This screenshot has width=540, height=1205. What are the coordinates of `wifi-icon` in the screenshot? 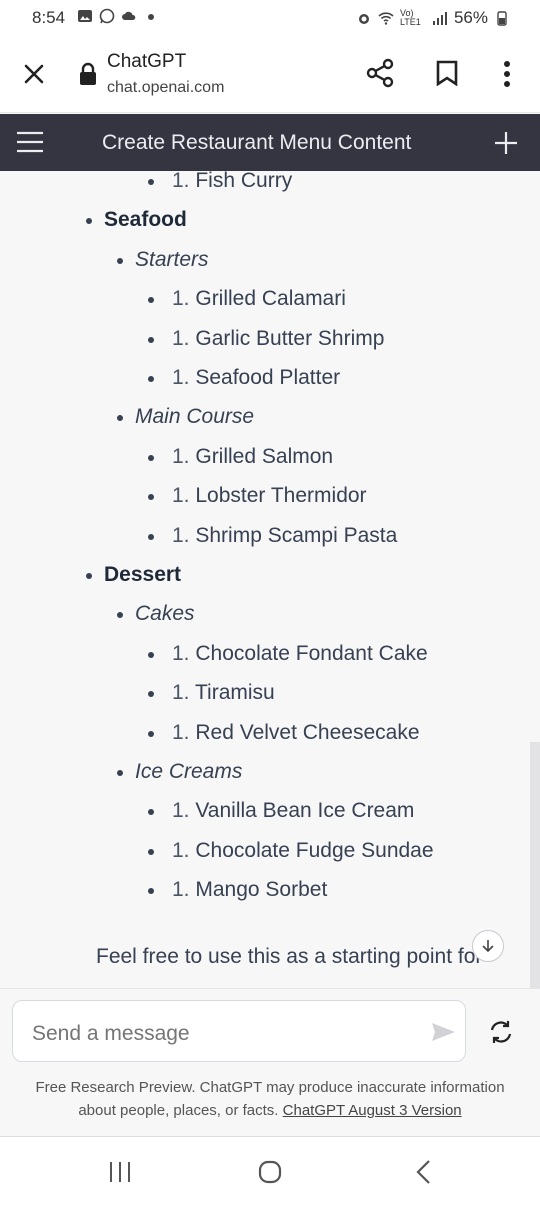 It's located at (386, 18).